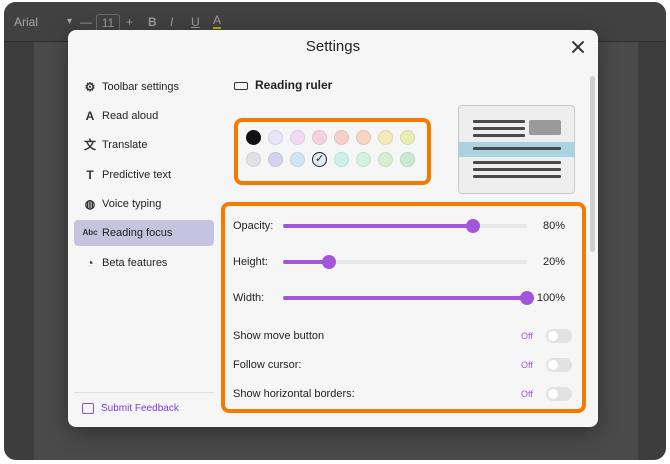 This screenshot has height=464, width=670. Describe the element at coordinates (559, 365) in the screenshot. I see `follow-cursor-toggle` at that location.